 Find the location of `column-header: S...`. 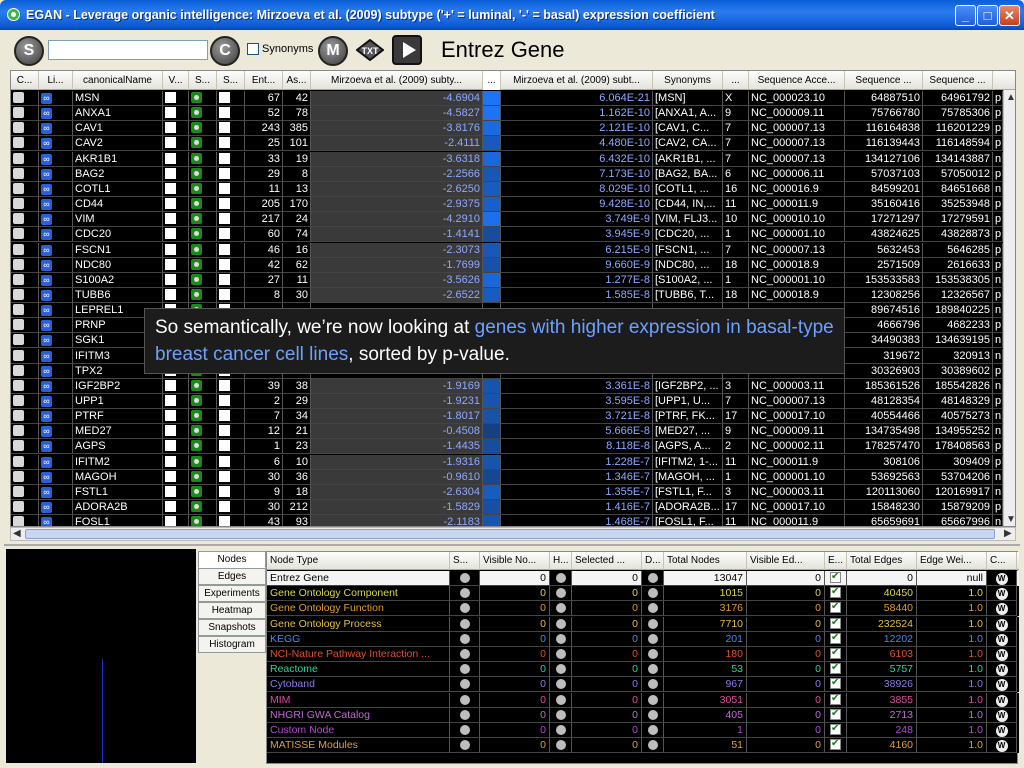

column-header: S... is located at coordinates (231, 80).